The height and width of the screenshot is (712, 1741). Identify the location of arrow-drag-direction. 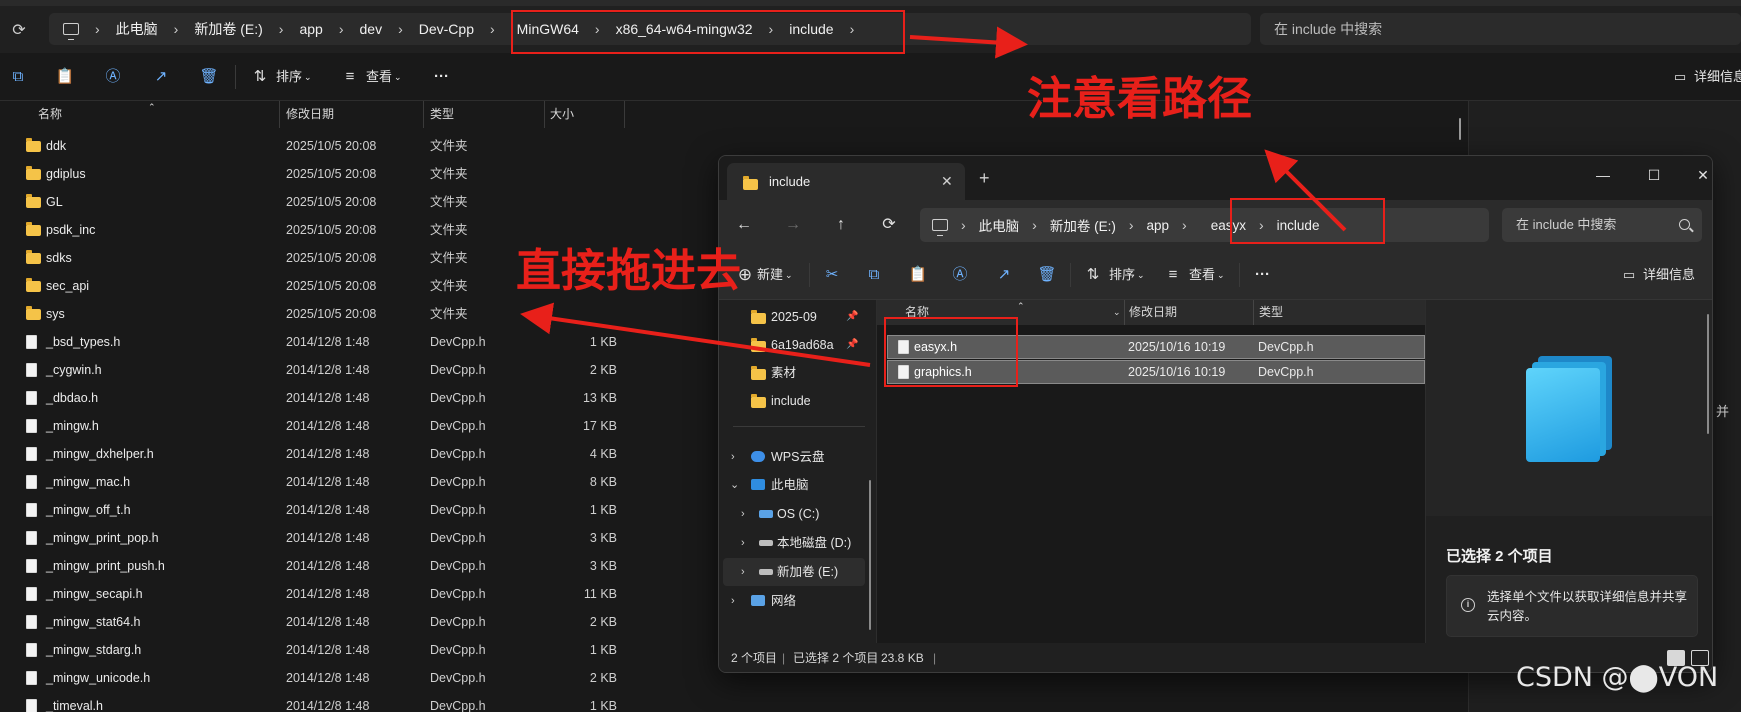
(695, 334).